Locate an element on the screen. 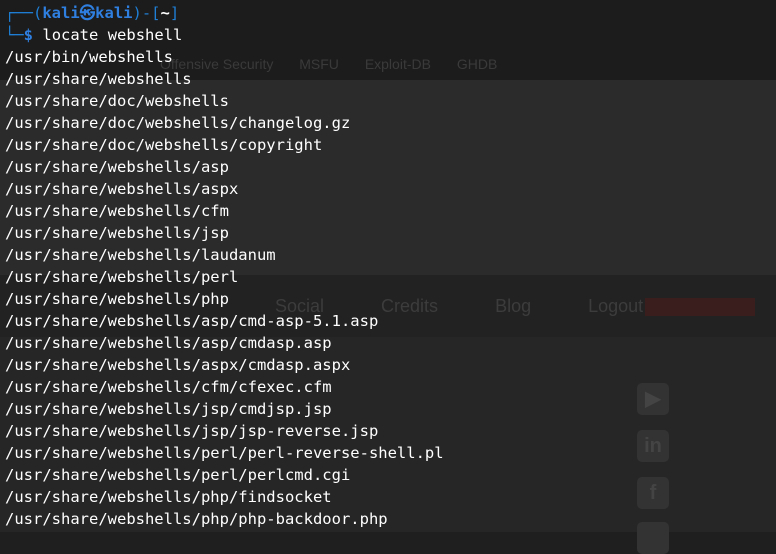  output-line: /usr/share/webshells/cfm/cfexec.cfm is located at coordinates (168, 387).